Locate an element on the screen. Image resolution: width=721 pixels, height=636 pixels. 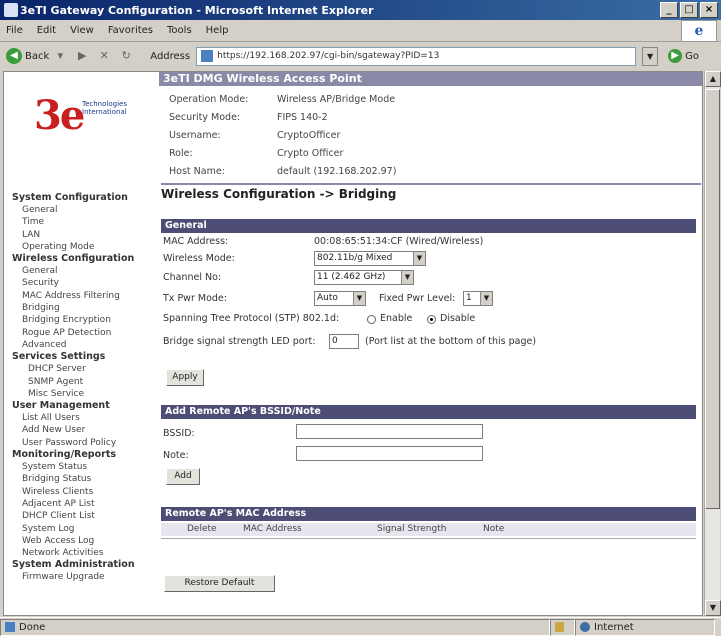
minimize-button: _ is located at coordinates (669, 10).